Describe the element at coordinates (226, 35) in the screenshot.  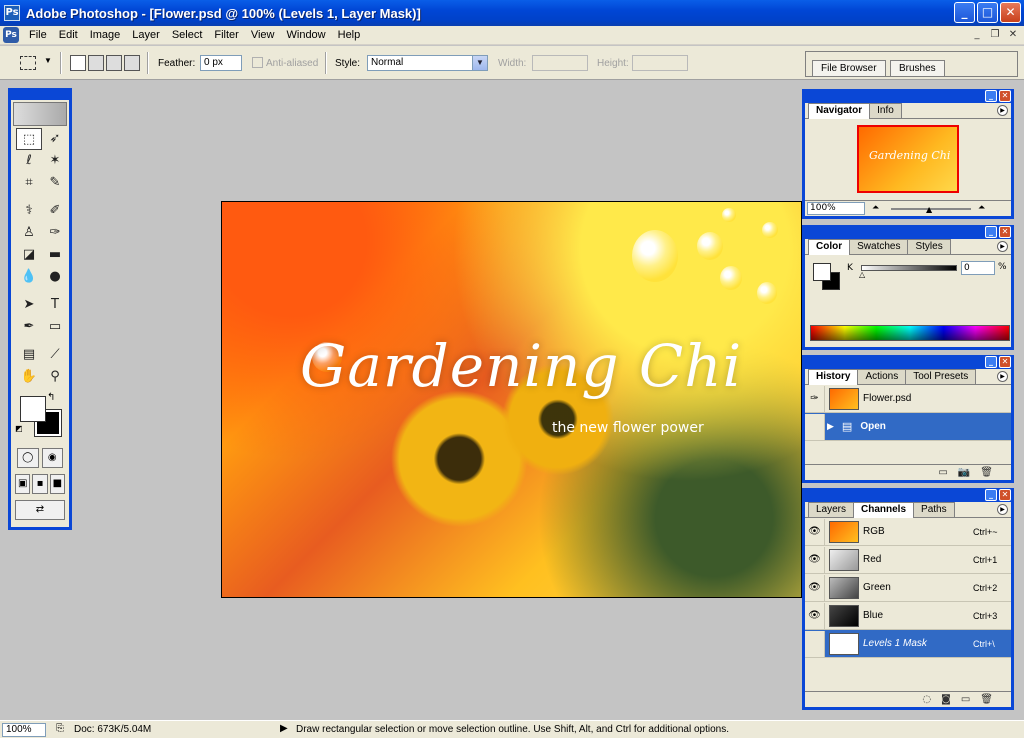
I see `menu-filter: Filter` at that location.